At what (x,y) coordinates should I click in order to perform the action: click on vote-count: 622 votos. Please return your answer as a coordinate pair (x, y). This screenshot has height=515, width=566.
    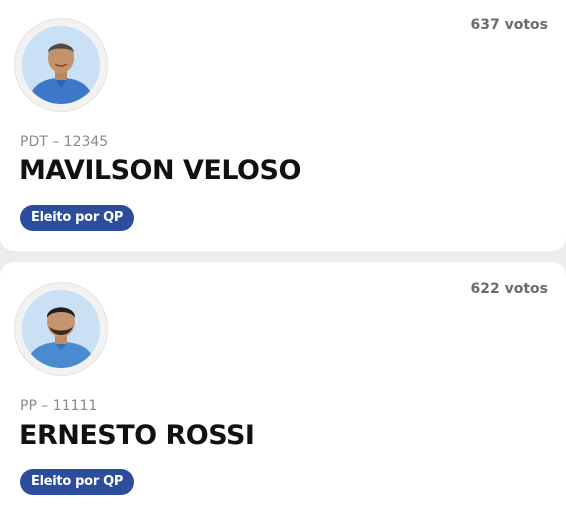
    Looking at the image, I should click on (509, 289).